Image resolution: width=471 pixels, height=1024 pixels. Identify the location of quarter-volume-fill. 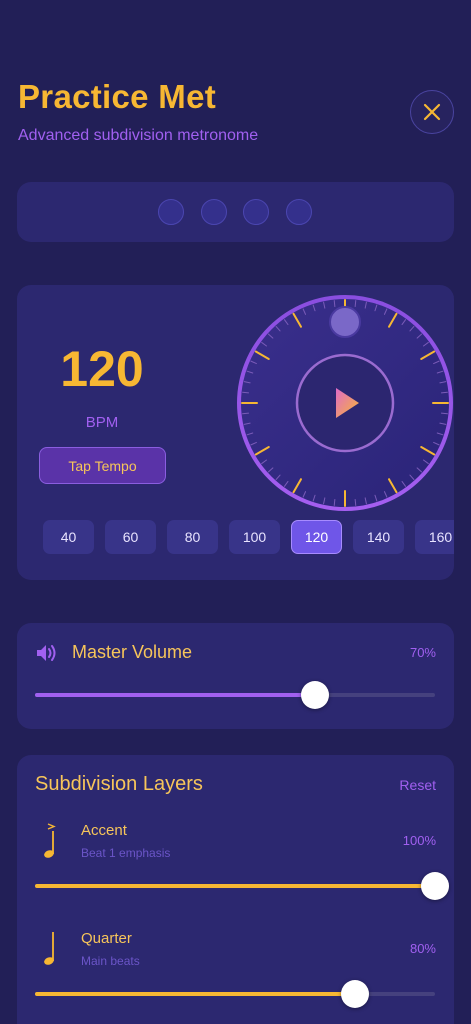
(195, 994).